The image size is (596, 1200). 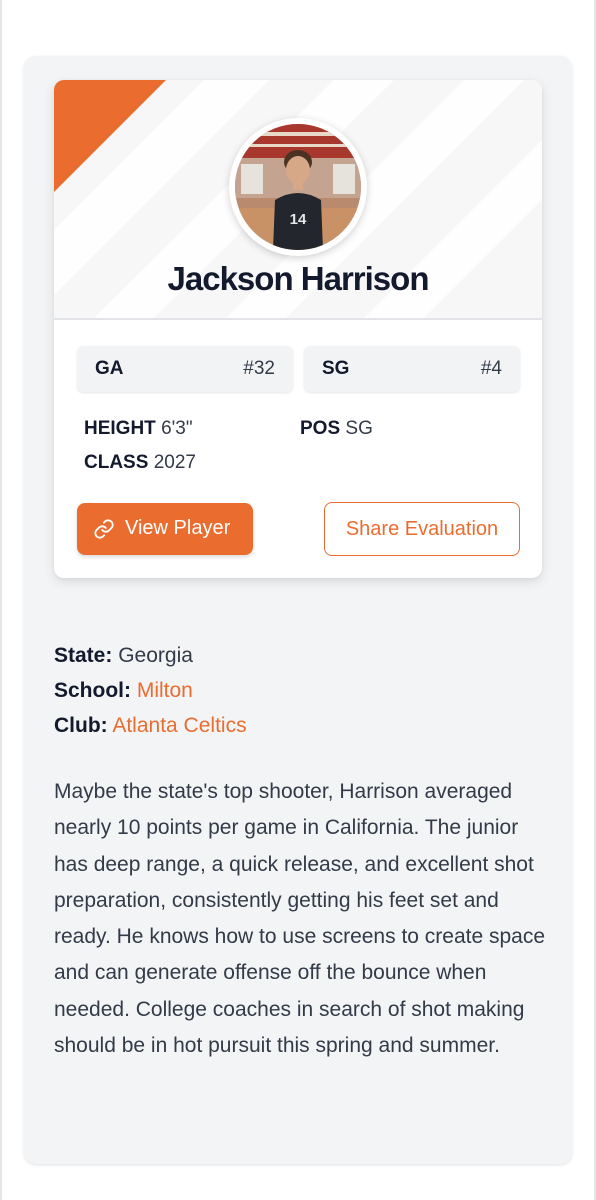 I want to click on info-label: Club:, so click(x=81, y=725).